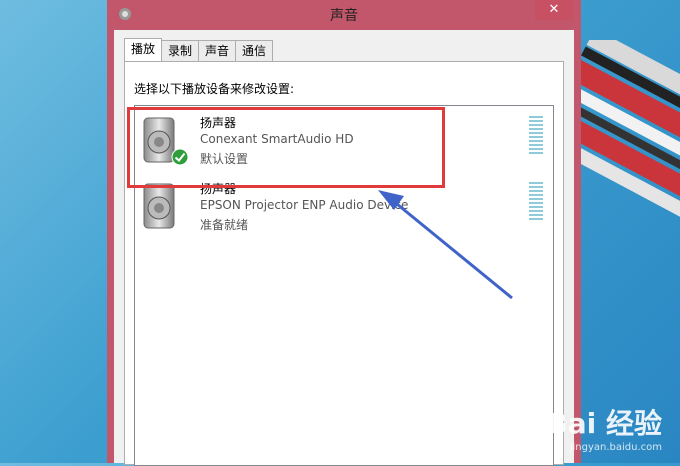 This screenshot has height=466, width=680. Describe the element at coordinates (604, 423) in the screenshot. I see `watermark-brand: Bai 经验` at that location.